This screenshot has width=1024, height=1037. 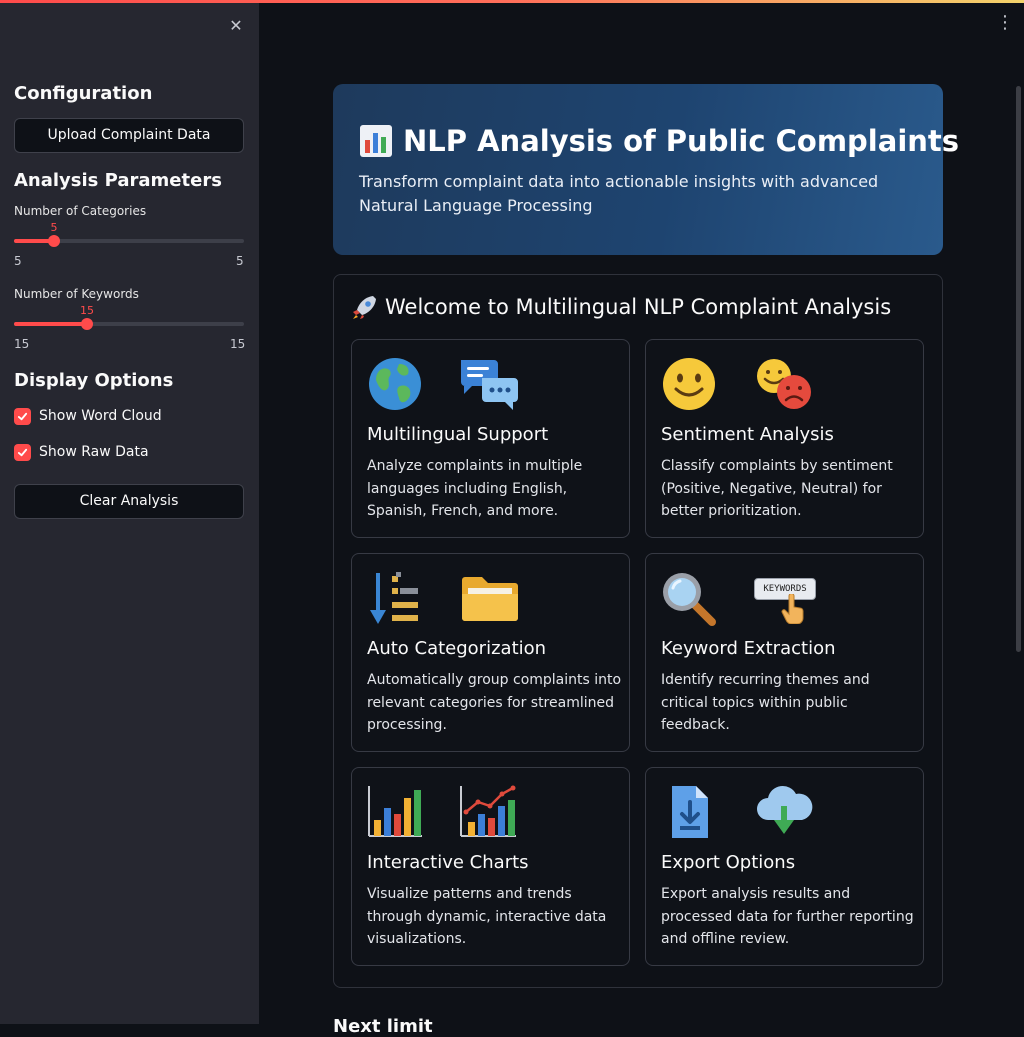 What do you see at coordinates (681, 141) in the screenshot?
I see `page-title-text: NLP Analysis of Public Complaints` at bounding box center [681, 141].